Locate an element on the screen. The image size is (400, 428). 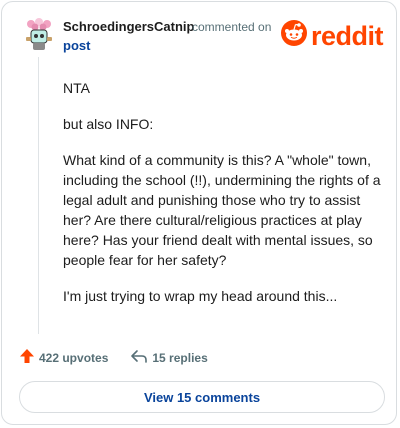
reddit-wordmark: reddit is located at coordinates (347, 35).